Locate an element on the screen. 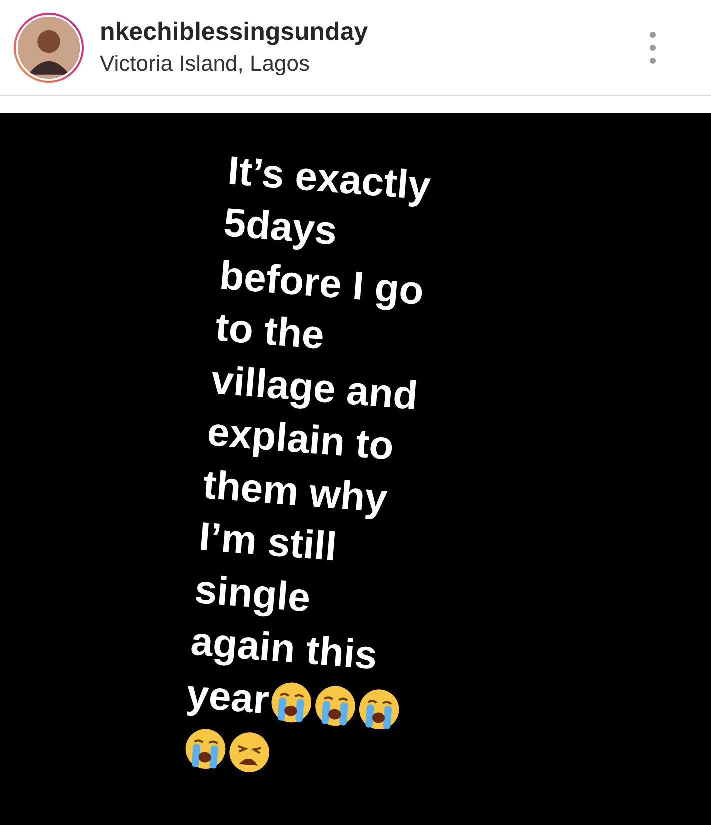 The width and height of the screenshot is (711, 825). weary-face-icon is located at coordinates (249, 752).